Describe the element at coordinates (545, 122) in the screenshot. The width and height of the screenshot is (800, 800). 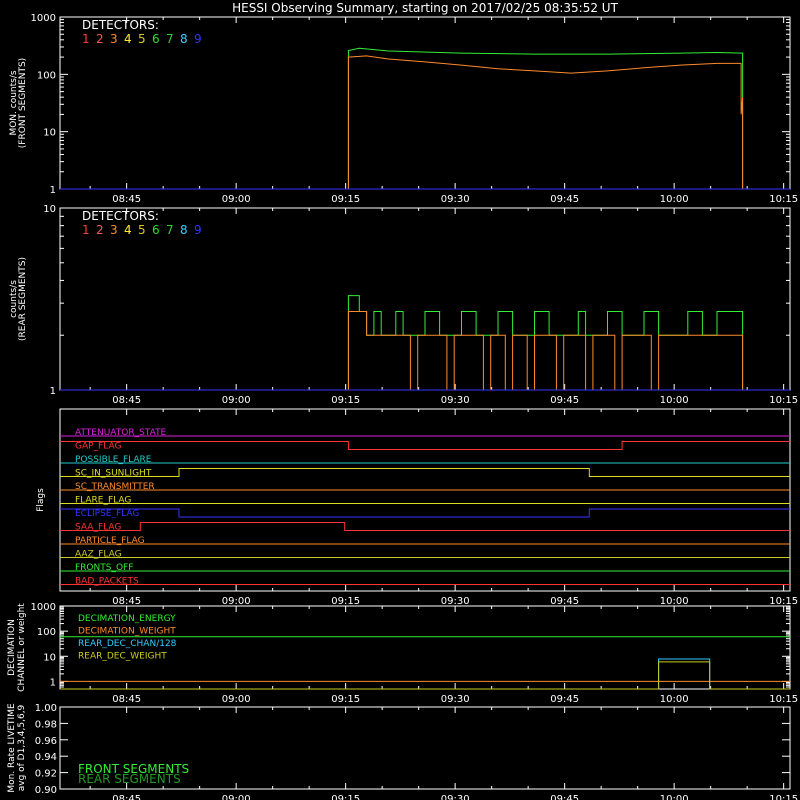
I see `front-series-line` at that location.